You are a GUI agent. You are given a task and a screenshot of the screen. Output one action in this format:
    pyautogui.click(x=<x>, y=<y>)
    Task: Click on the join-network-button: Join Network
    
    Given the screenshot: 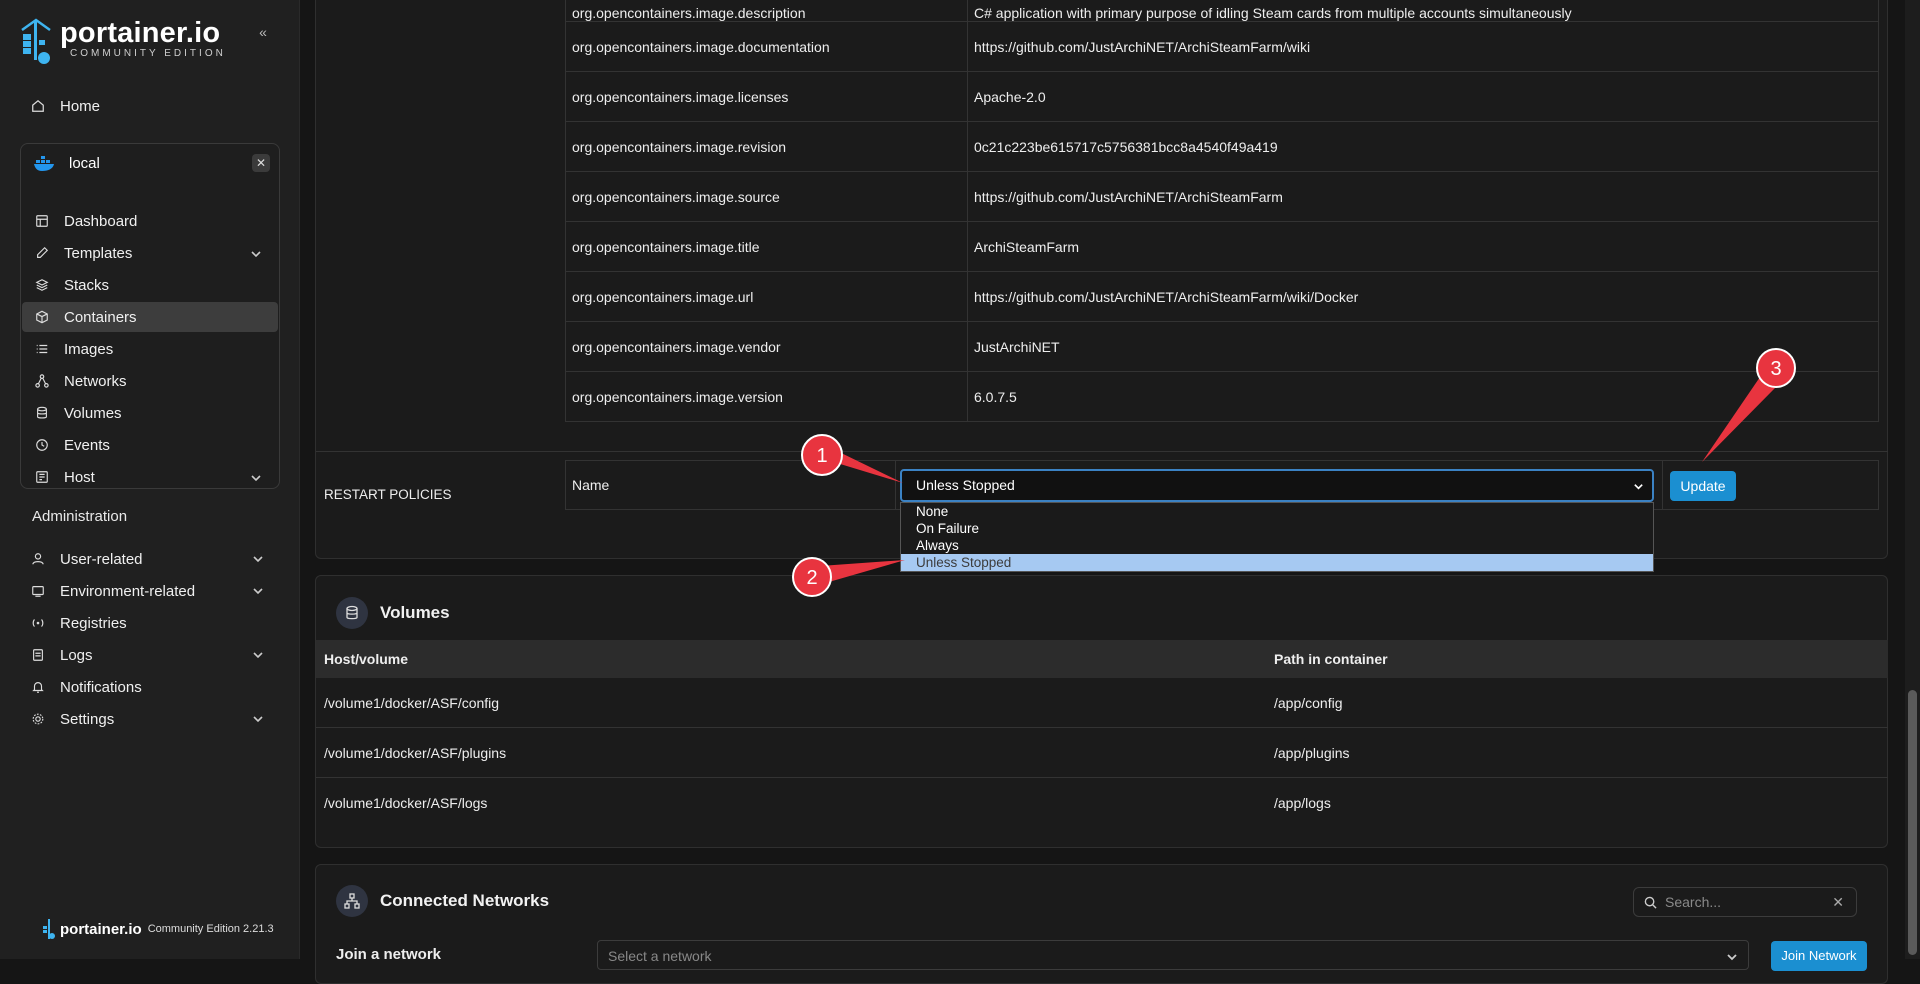 What is the action you would take?
    pyautogui.click(x=1819, y=956)
    